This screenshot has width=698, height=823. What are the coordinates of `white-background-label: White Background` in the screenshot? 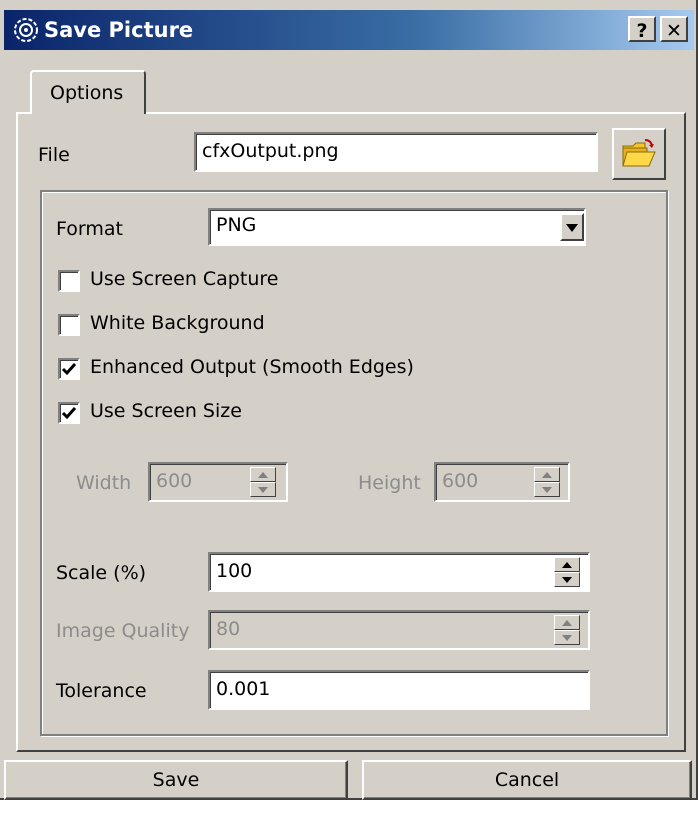 It's located at (177, 323).